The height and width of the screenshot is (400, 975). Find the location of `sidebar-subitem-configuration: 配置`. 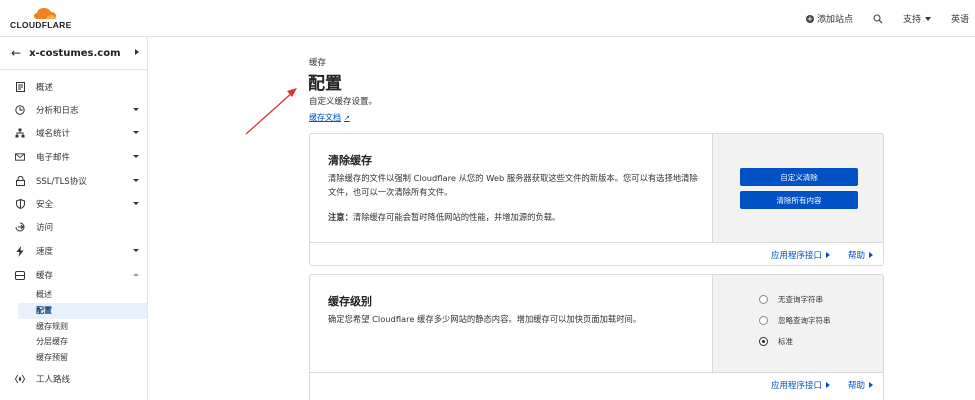

sidebar-subitem-configuration: 配置 is located at coordinates (44, 310).